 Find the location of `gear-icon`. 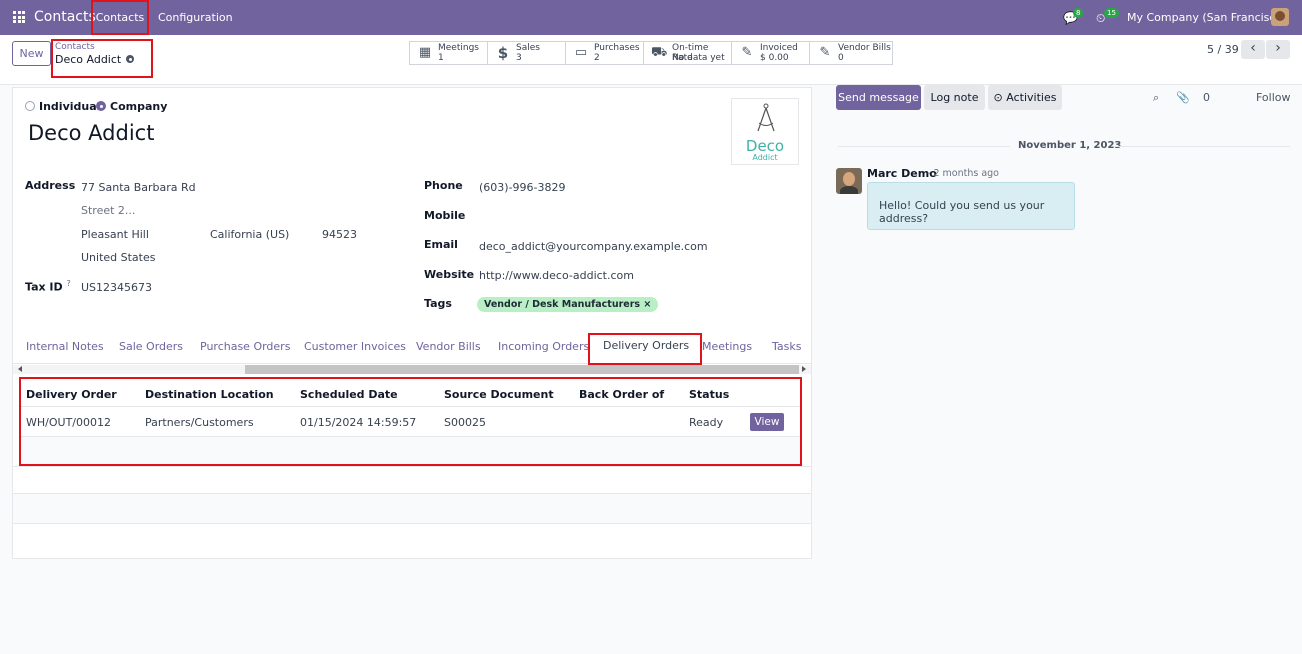

gear-icon is located at coordinates (130, 59).